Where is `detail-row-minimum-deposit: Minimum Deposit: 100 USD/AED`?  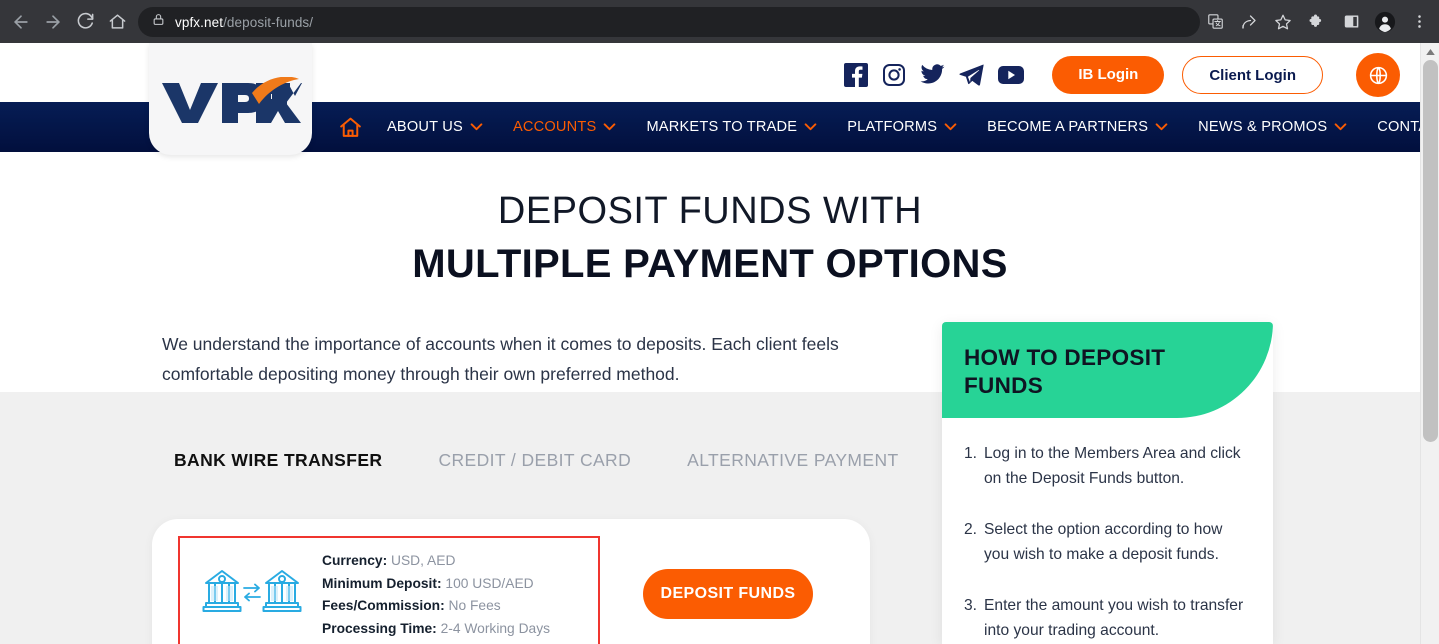
detail-row-minimum-deposit: Minimum Deposit: 100 USD/AED is located at coordinates (436, 584).